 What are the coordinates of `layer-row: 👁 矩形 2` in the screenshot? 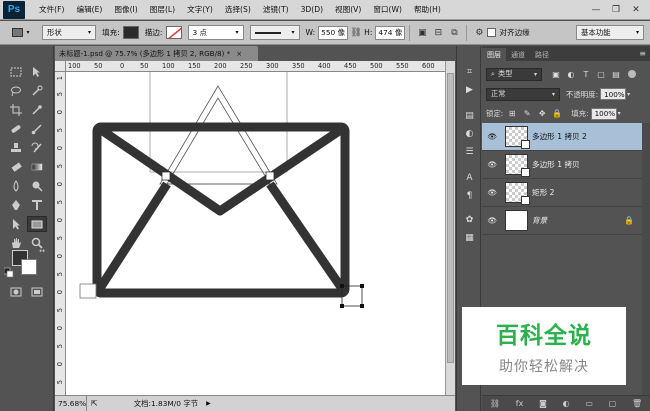 It's located at (562, 193).